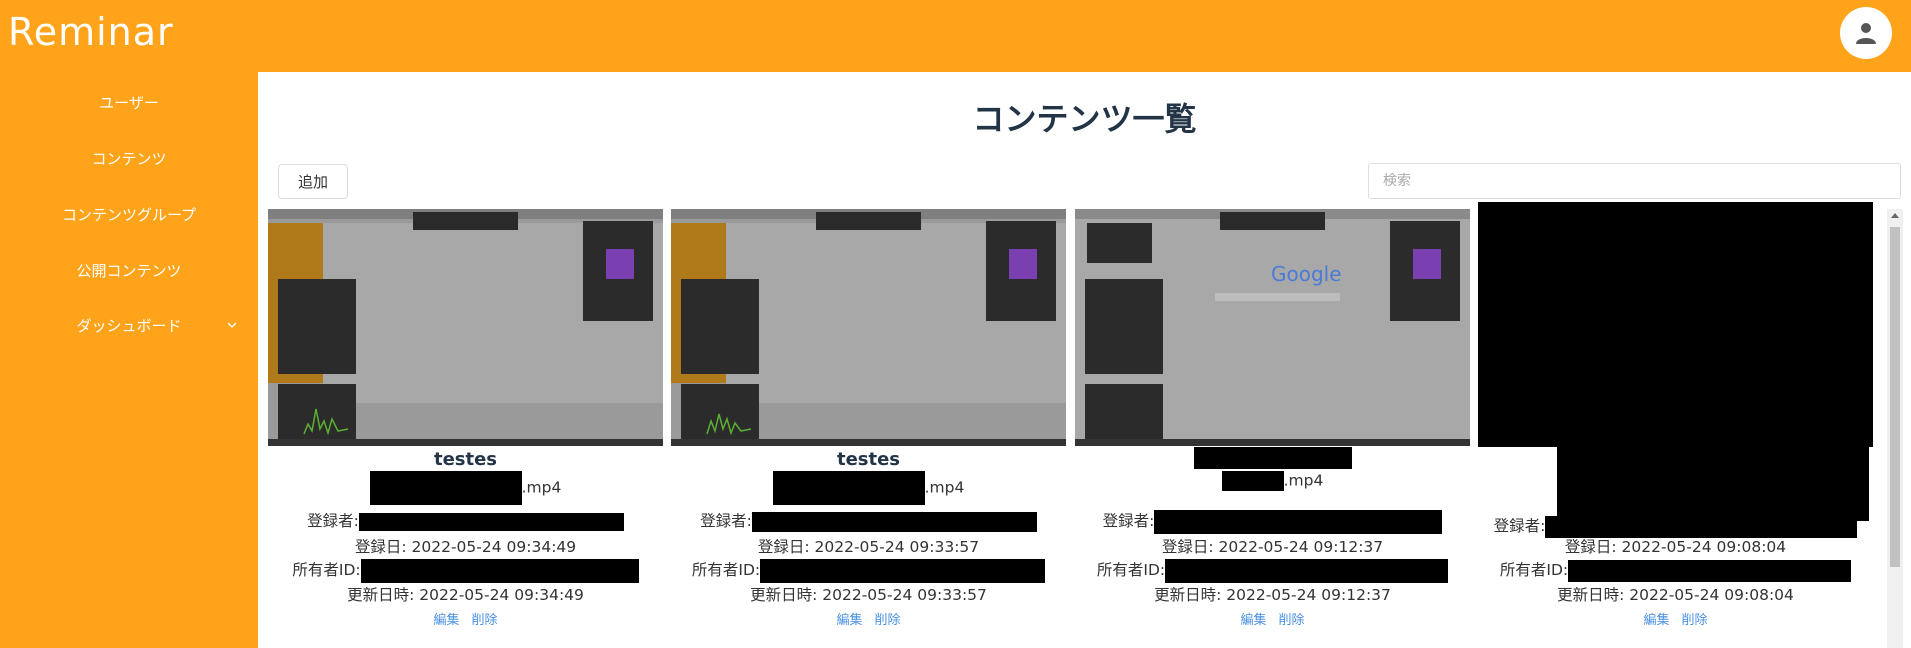 This screenshot has width=1911, height=648. What do you see at coordinates (1306, 274) in the screenshot?
I see `svg-text: Google` at bounding box center [1306, 274].